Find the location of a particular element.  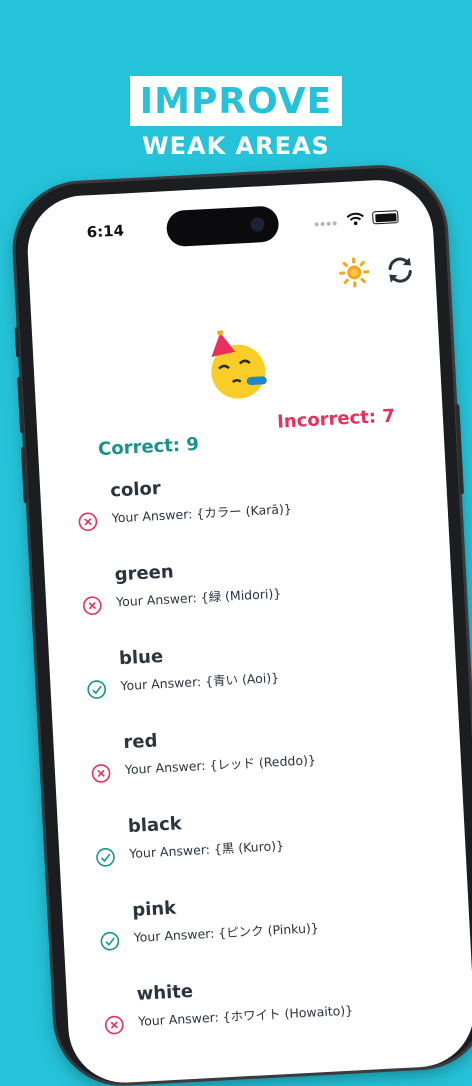

result-word: green is located at coordinates (144, 573).